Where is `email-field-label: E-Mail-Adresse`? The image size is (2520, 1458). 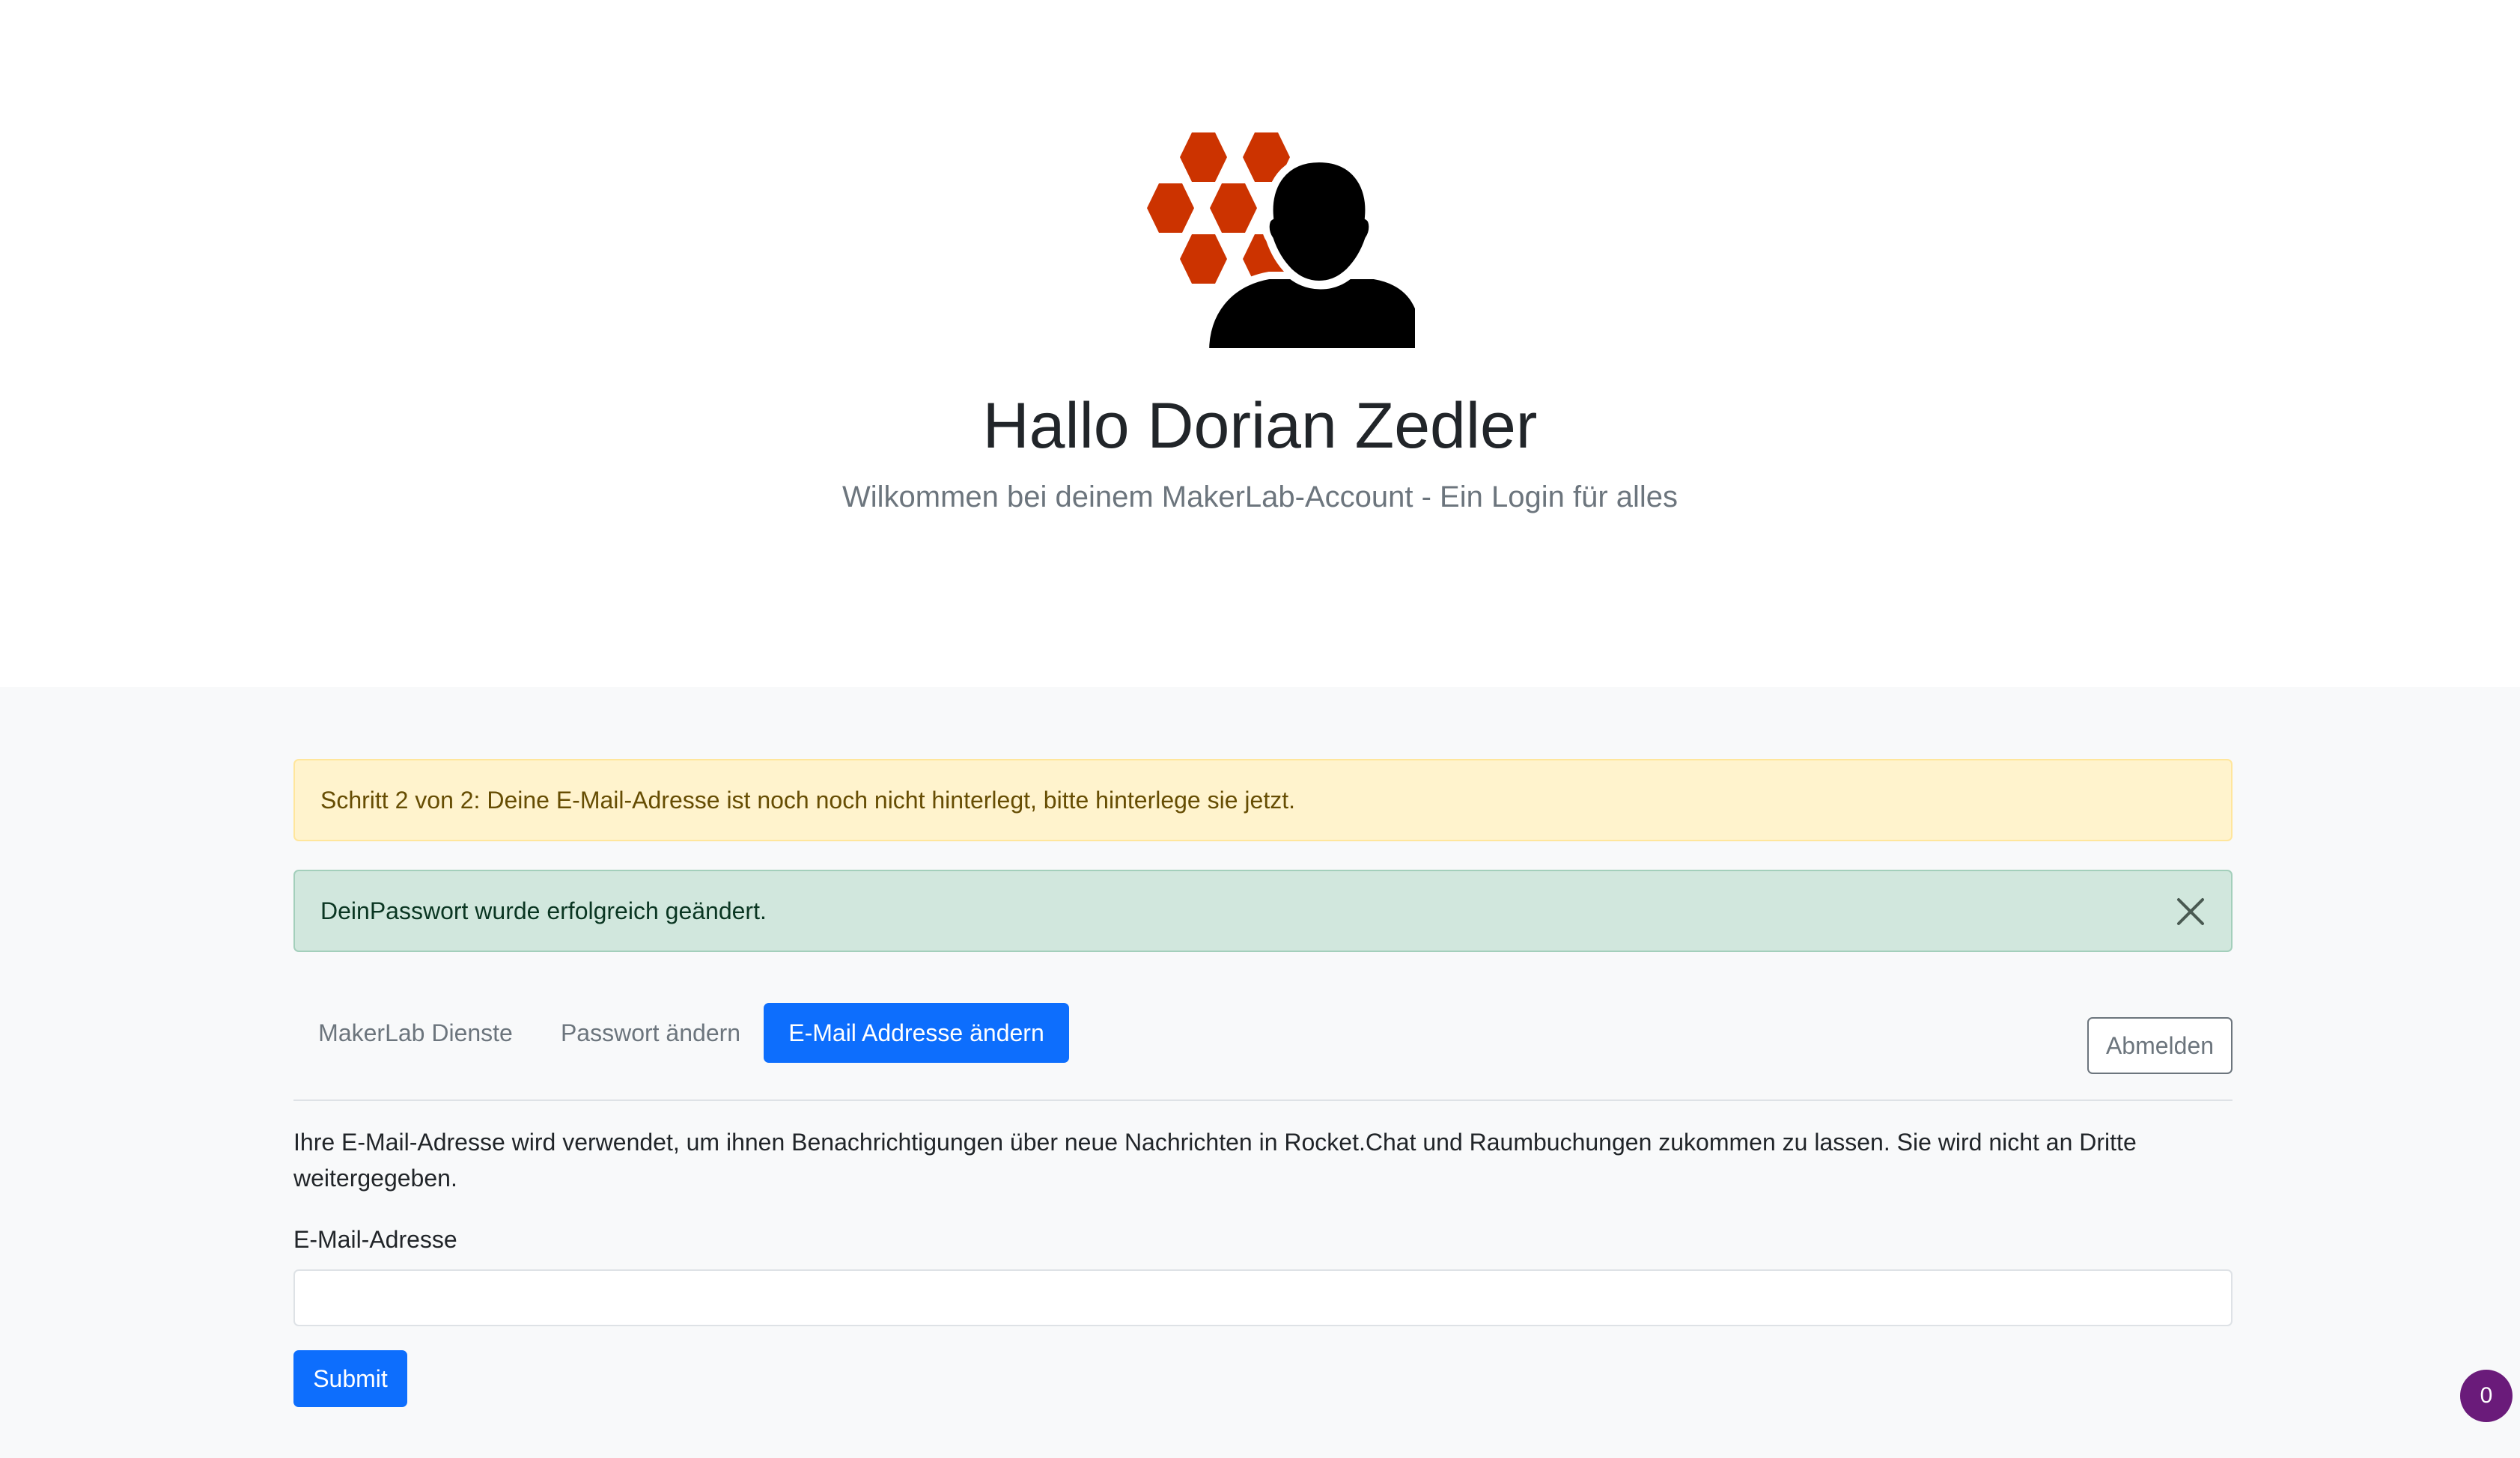 email-field-label: E-Mail-Adresse is located at coordinates (375, 1239).